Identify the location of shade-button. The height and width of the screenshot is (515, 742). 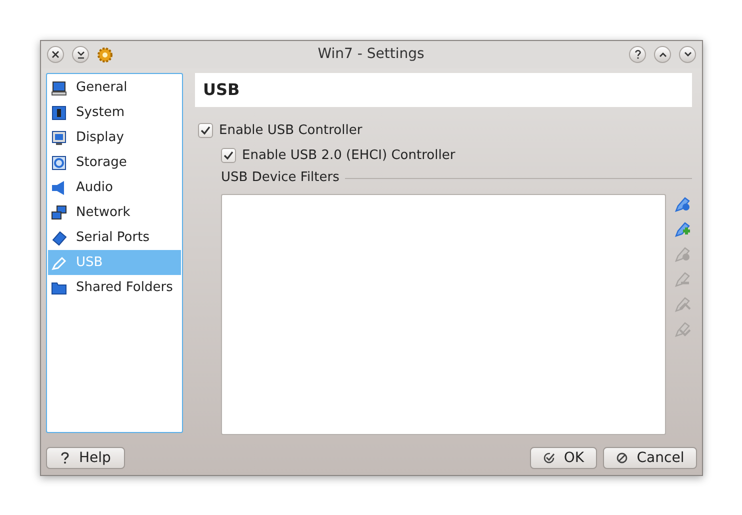
(662, 54).